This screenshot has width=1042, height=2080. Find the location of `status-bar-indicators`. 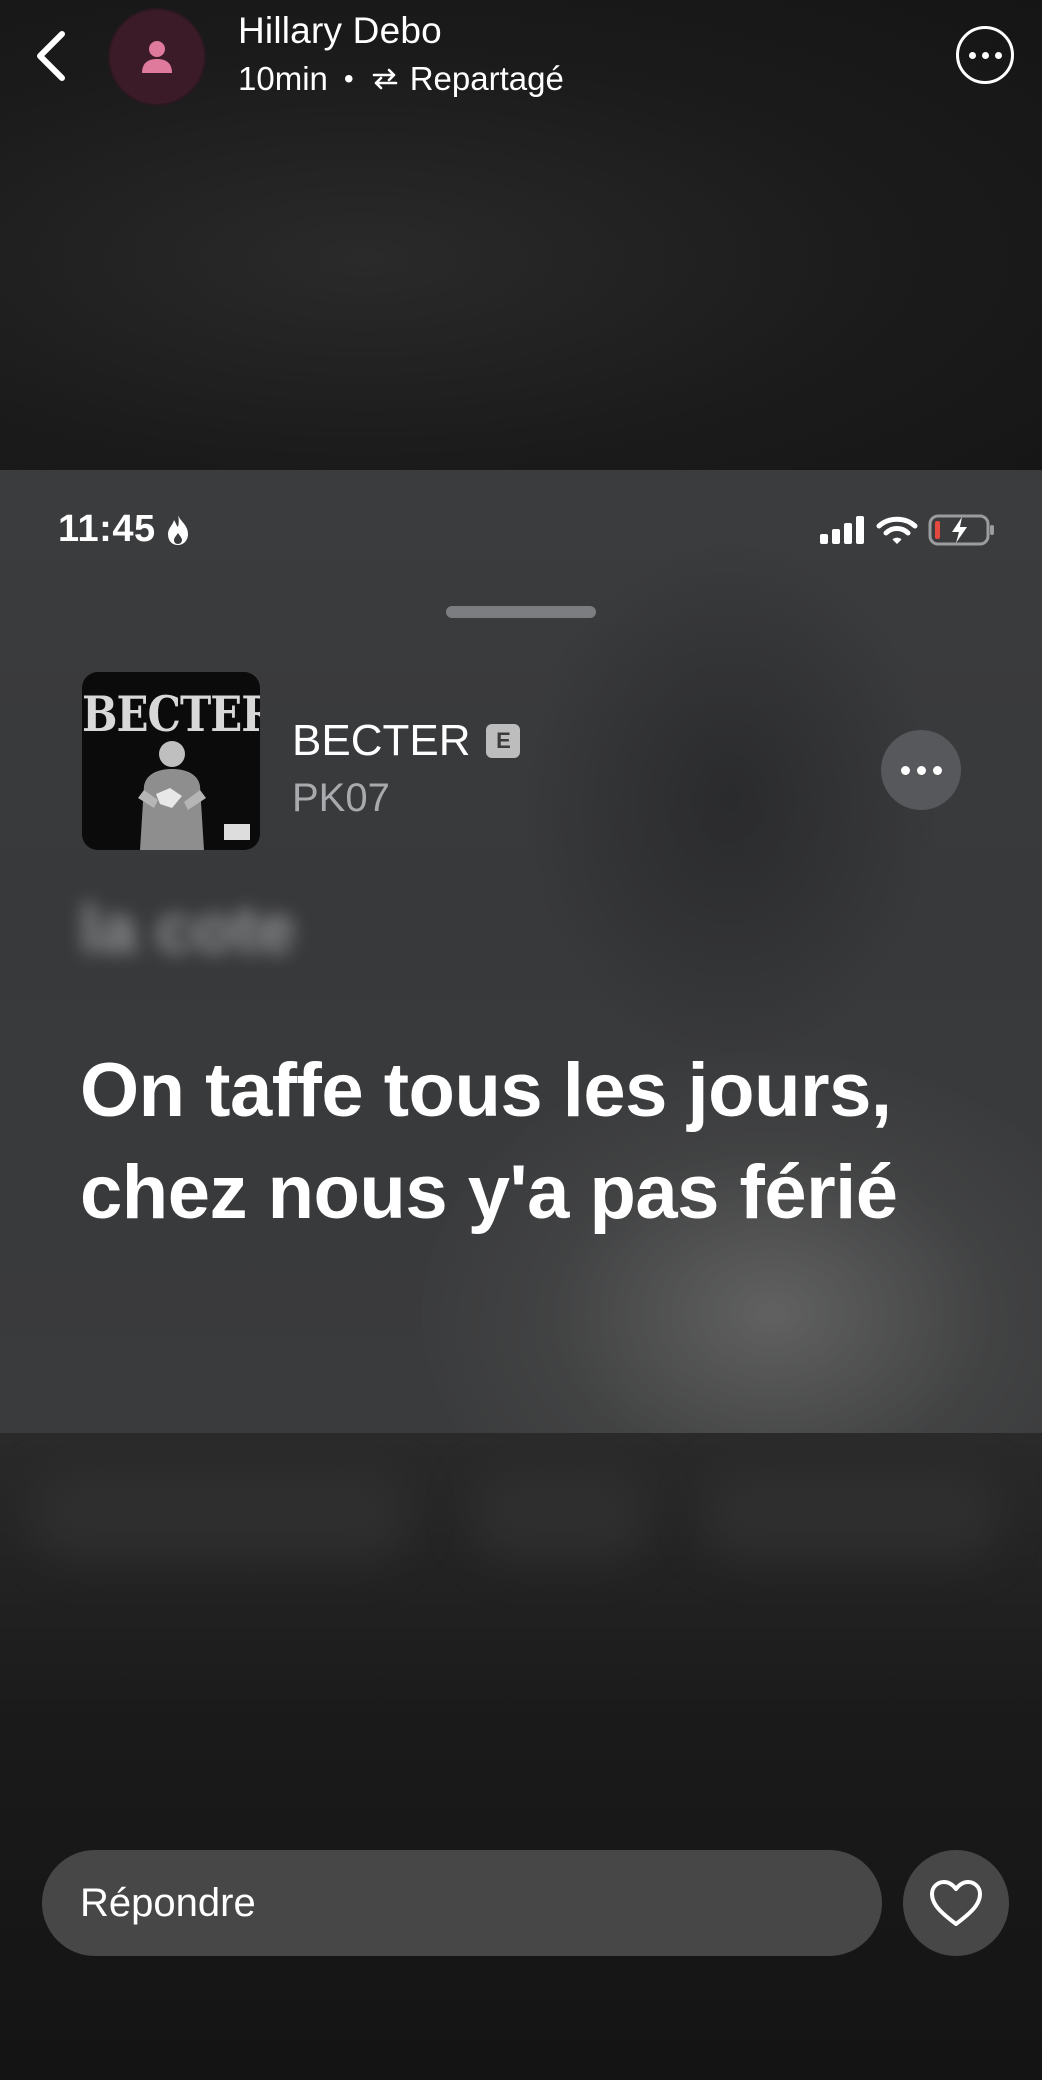

status-bar-indicators is located at coordinates (908, 530).